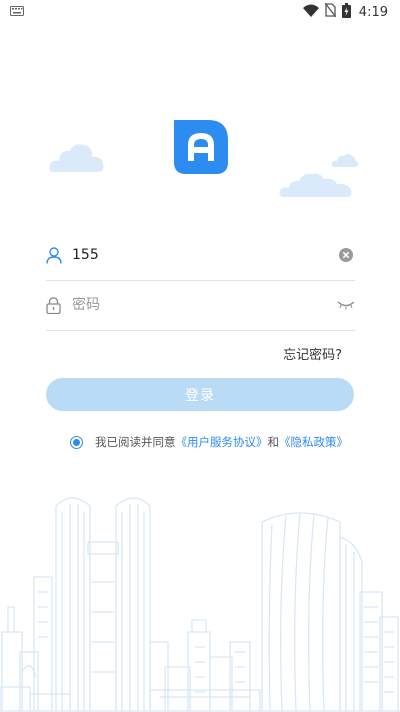  I want to click on clear-input-icon, so click(346, 255).